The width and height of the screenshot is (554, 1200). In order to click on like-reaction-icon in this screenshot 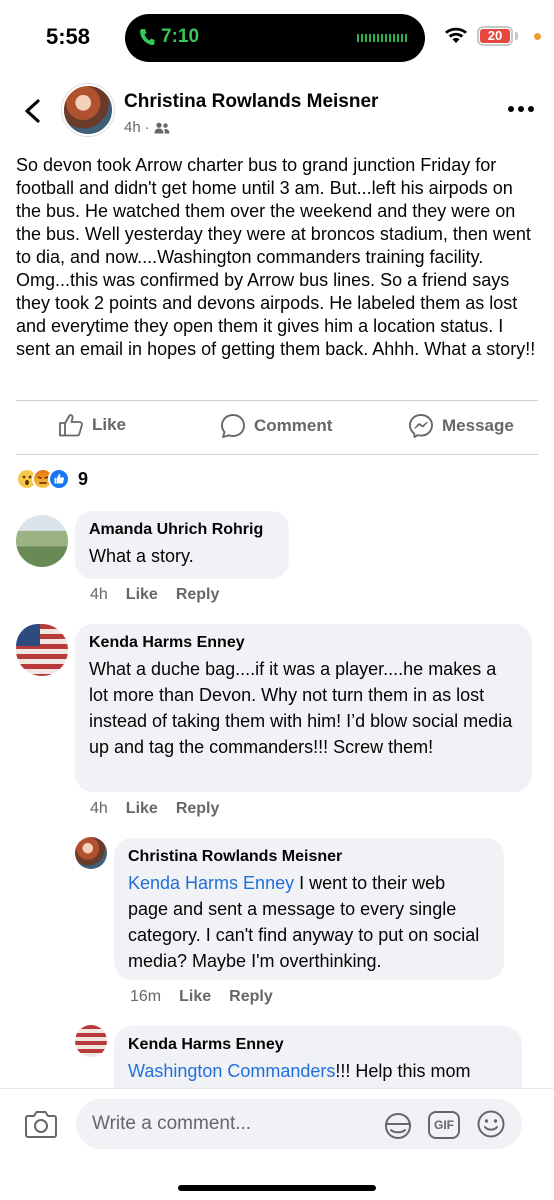, I will do `click(59, 479)`.